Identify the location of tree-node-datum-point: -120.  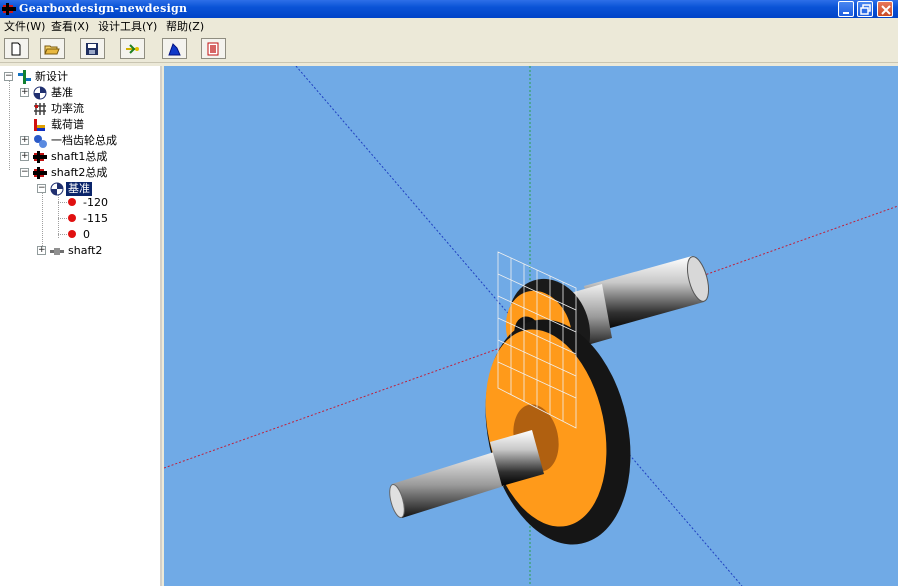
(107, 203).